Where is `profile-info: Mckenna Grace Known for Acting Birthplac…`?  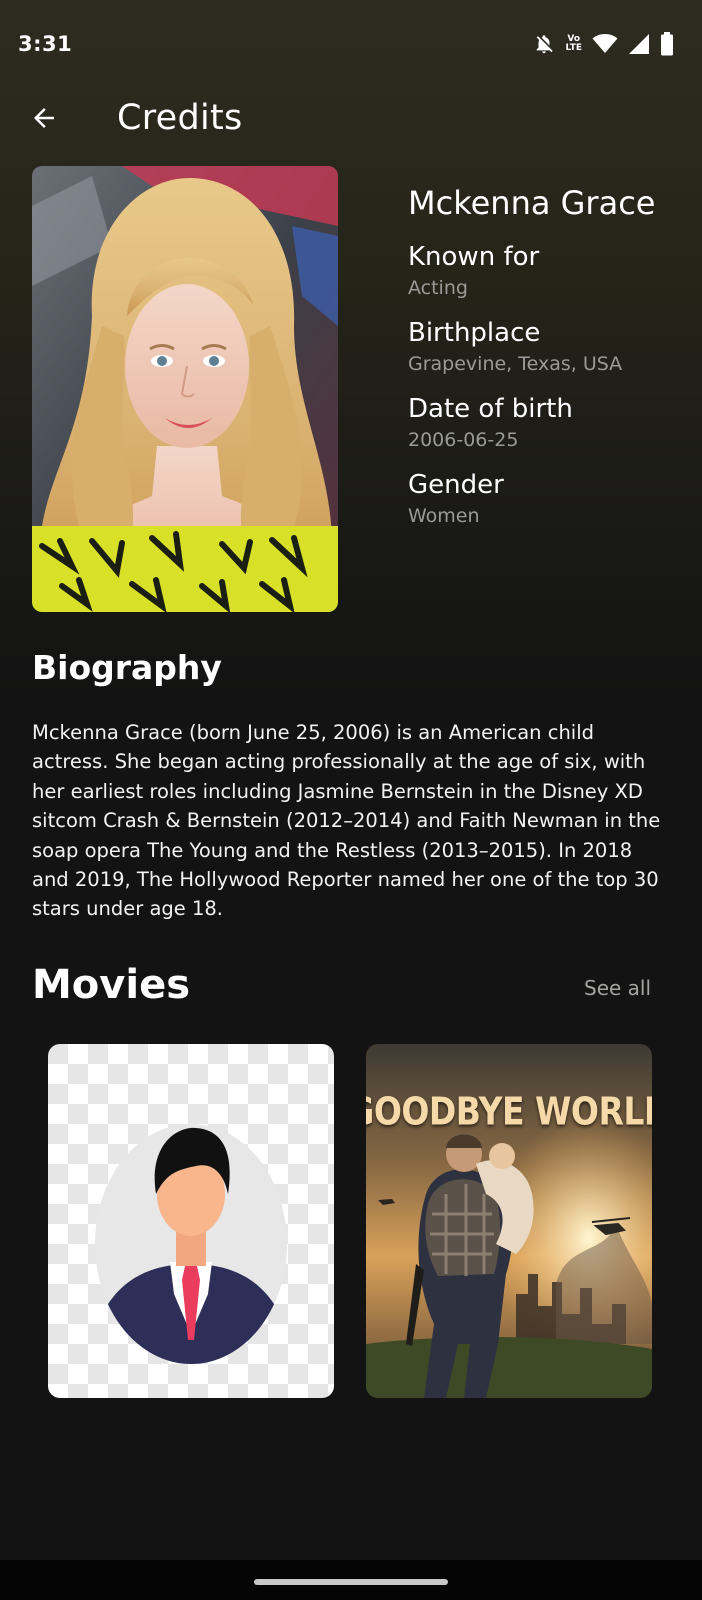
profile-info: Mckenna Grace Known for Acting Birthplac… is located at coordinates (548, 354).